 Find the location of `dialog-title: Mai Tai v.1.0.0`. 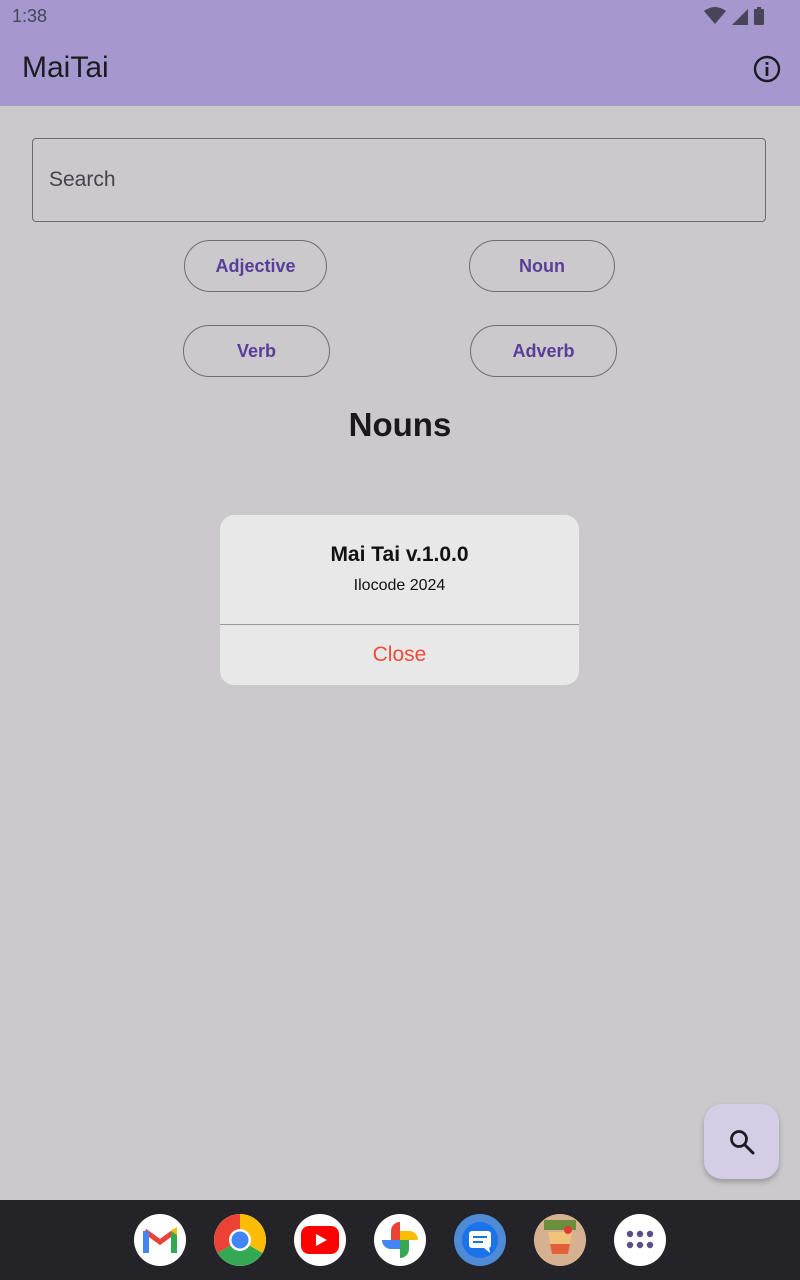

dialog-title: Mai Tai v.1.0.0 is located at coordinates (399, 554).